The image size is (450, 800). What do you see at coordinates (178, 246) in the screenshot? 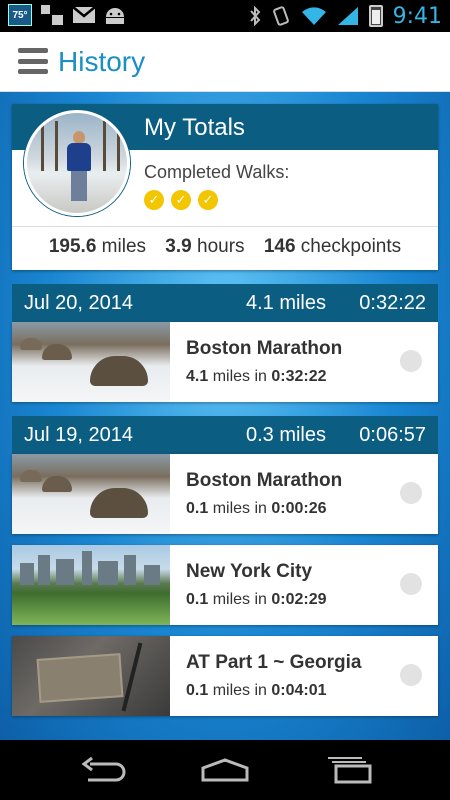
I see `total-hours-value: 3.9` at bounding box center [178, 246].